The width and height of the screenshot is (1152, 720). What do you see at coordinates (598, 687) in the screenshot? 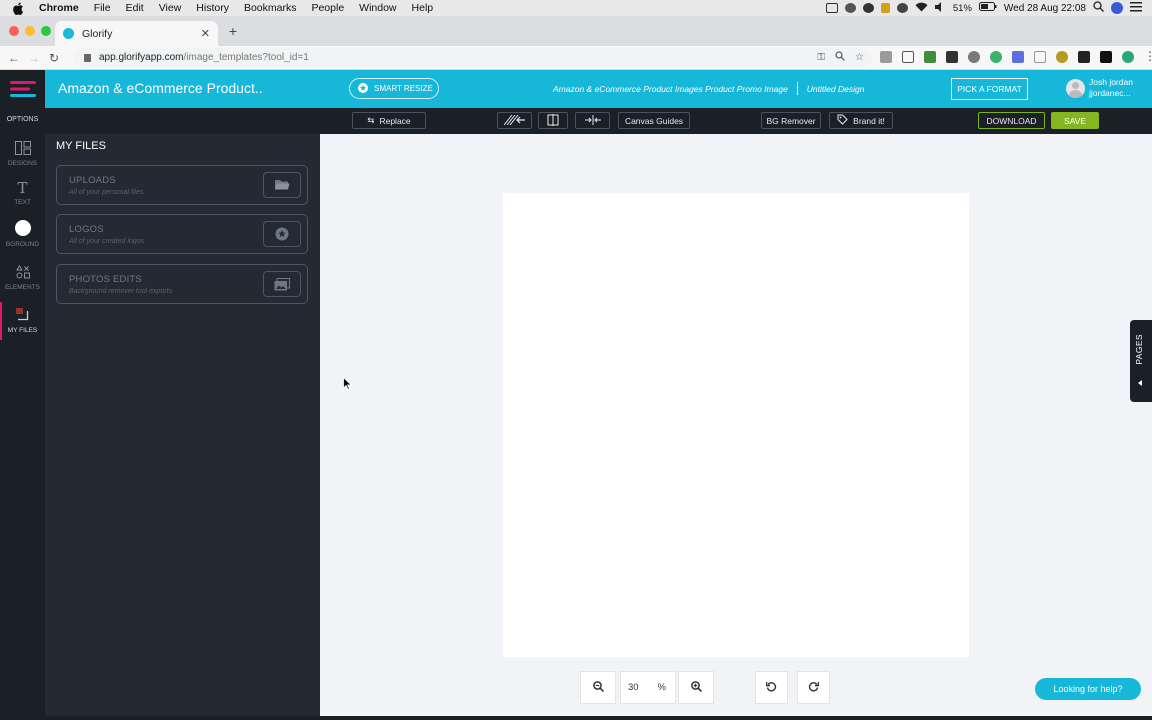
I see `zoom-out-button` at bounding box center [598, 687].